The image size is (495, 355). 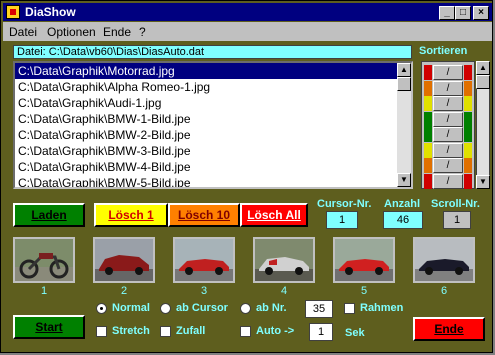 I want to click on start-button: Start, so click(x=49, y=327).